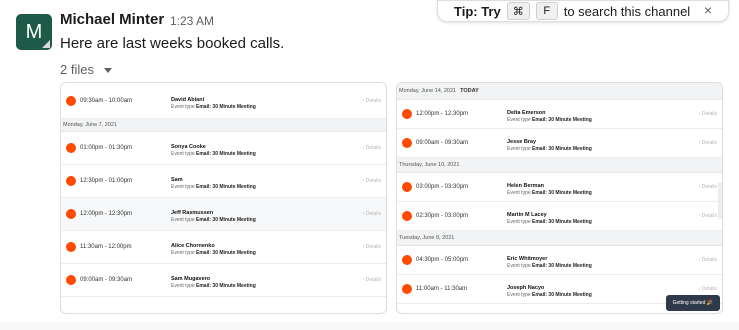  I want to click on event-time: 01:00pm - 01:30pm, so click(106, 148).